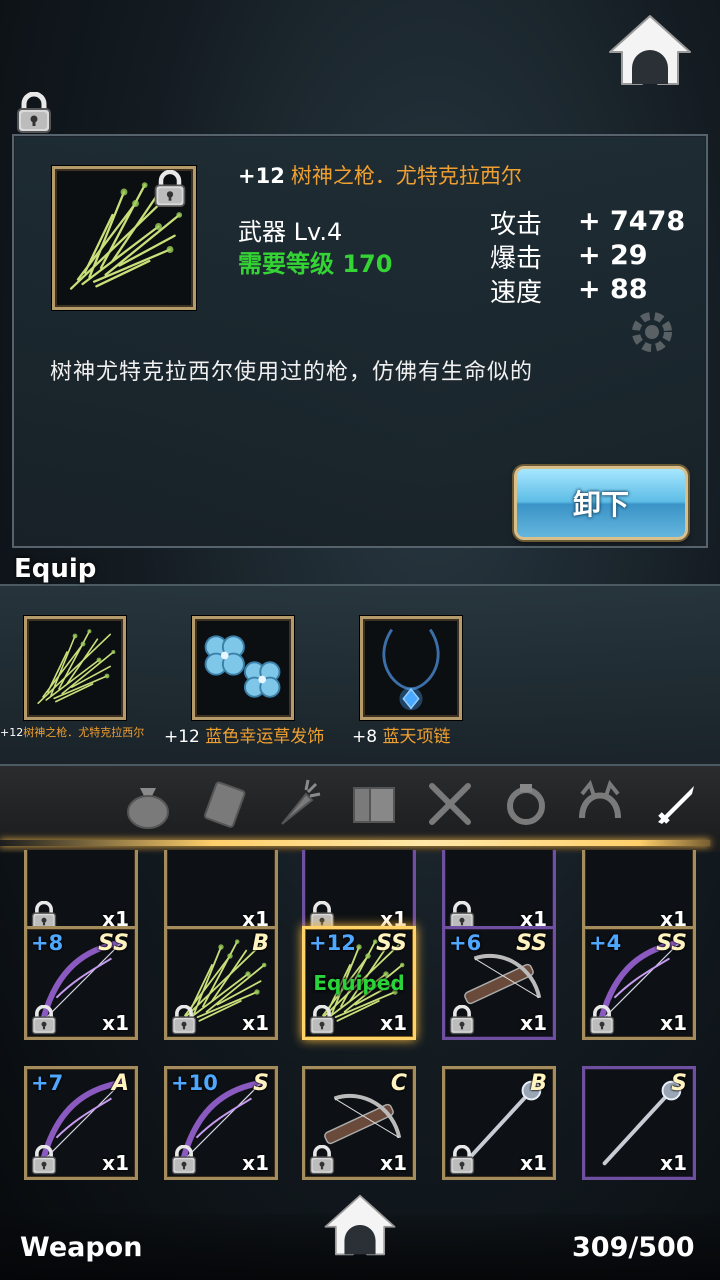  Describe the element at coordinates (516, 293) in the screenshot. I see `stat-label-speed: 速度` at that location.